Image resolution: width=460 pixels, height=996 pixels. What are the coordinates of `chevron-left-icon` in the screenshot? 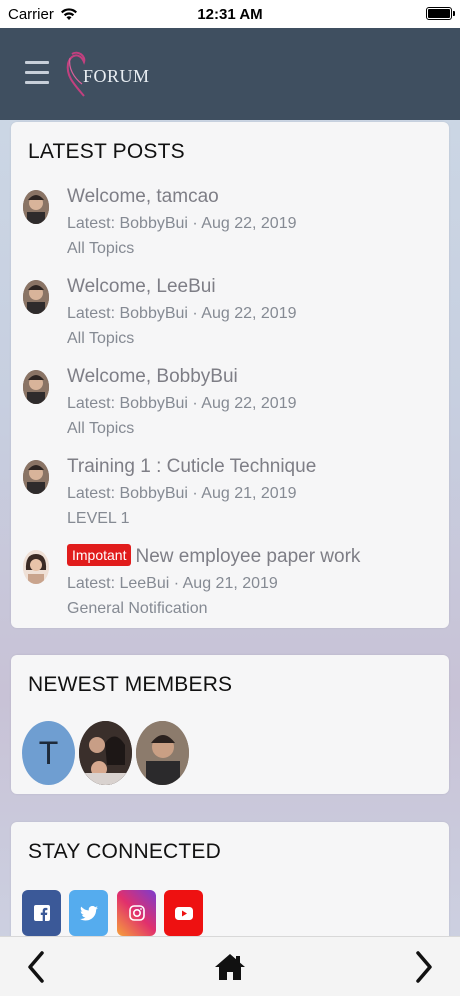 It's located at (36, 967).